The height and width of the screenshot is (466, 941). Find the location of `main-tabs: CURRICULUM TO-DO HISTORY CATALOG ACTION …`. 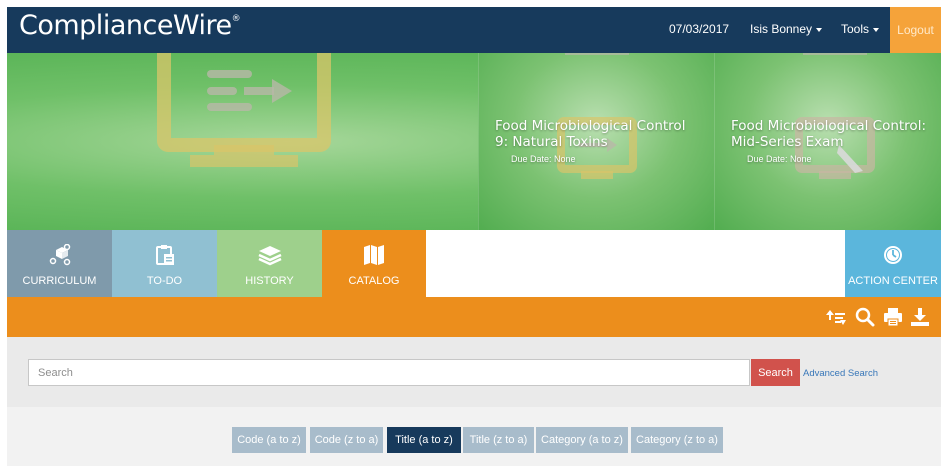

main-tabs: CURRICULUM TO-DO HISTORY CATALOG ACTION … is located at coordinates (474, 263).